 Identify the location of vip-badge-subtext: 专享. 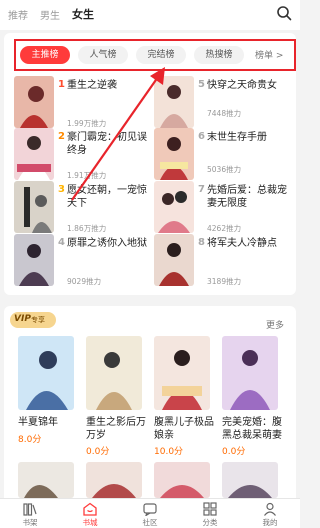
(38, 320).